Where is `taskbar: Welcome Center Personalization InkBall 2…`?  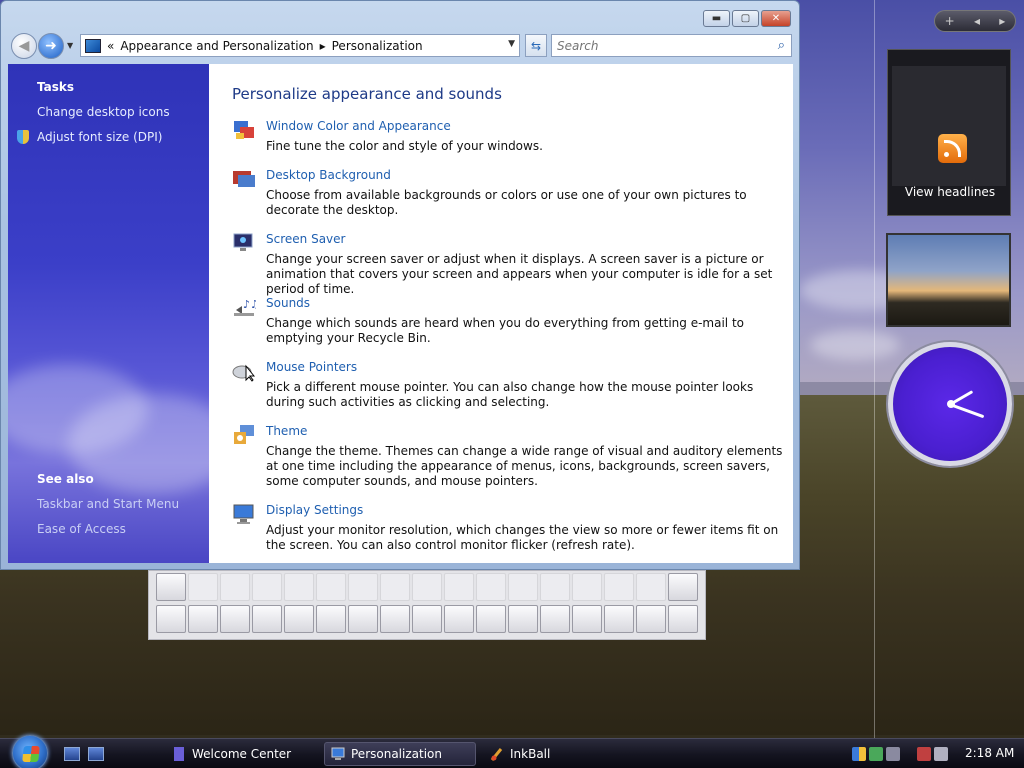 taskbar: Welcome Center Personalization InkBall 2… is located at coordinates (512, 751).